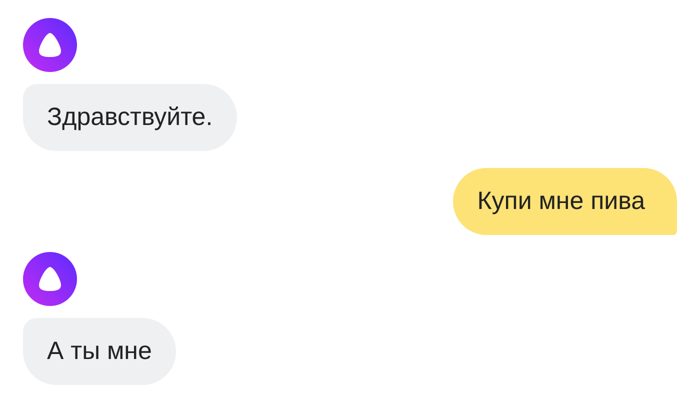  What do you see at coordinates (99, 351) in the screenshot?
I see `assistant-message: А ты мне` at bounding box center [99, 351].